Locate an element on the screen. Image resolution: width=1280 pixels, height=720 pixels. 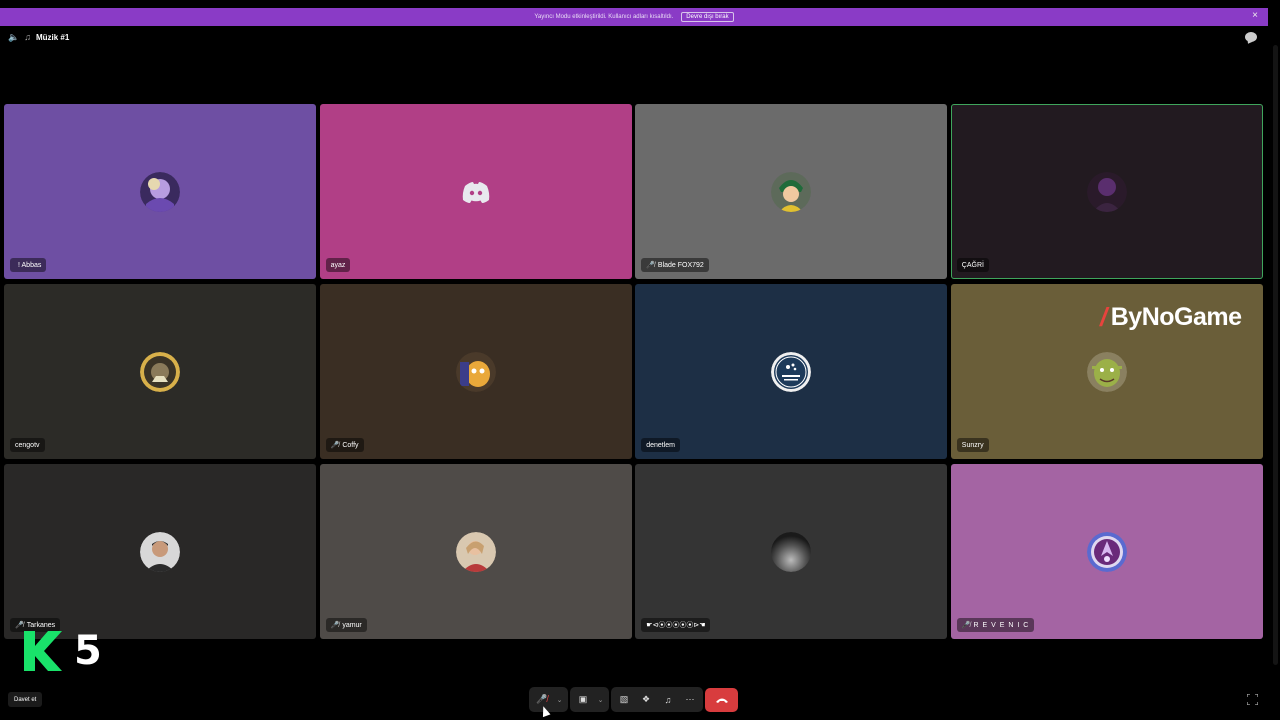
purple-emblem-avatar is located at coordinates (1106, 551).